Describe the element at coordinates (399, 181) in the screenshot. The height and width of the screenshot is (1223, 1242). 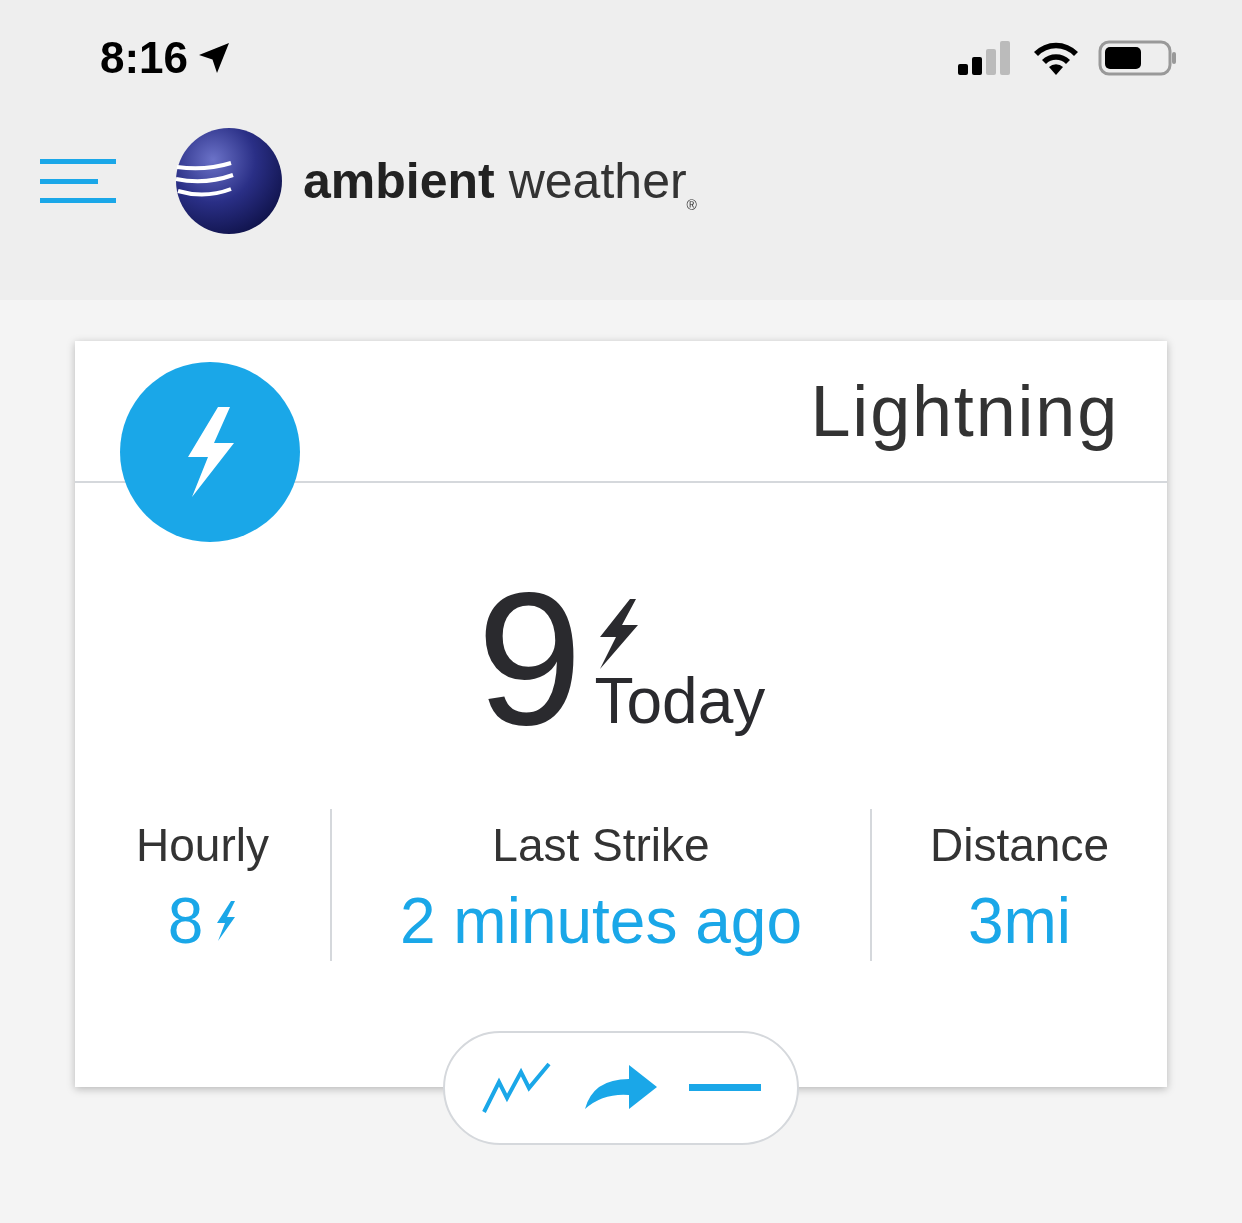
I see `brand-name: ambient` at that location.